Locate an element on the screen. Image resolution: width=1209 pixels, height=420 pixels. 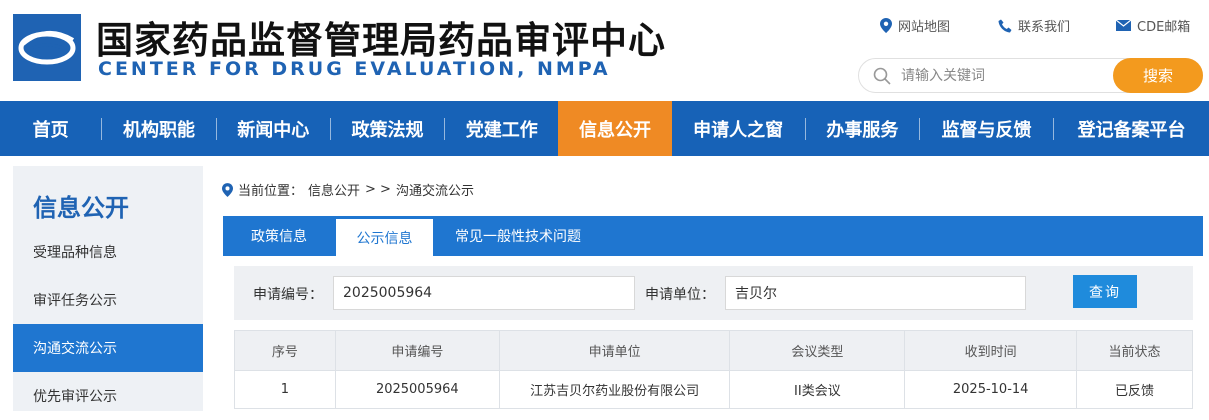
mail-link: CDE邮箱 is located at coordinates (1153, 25).